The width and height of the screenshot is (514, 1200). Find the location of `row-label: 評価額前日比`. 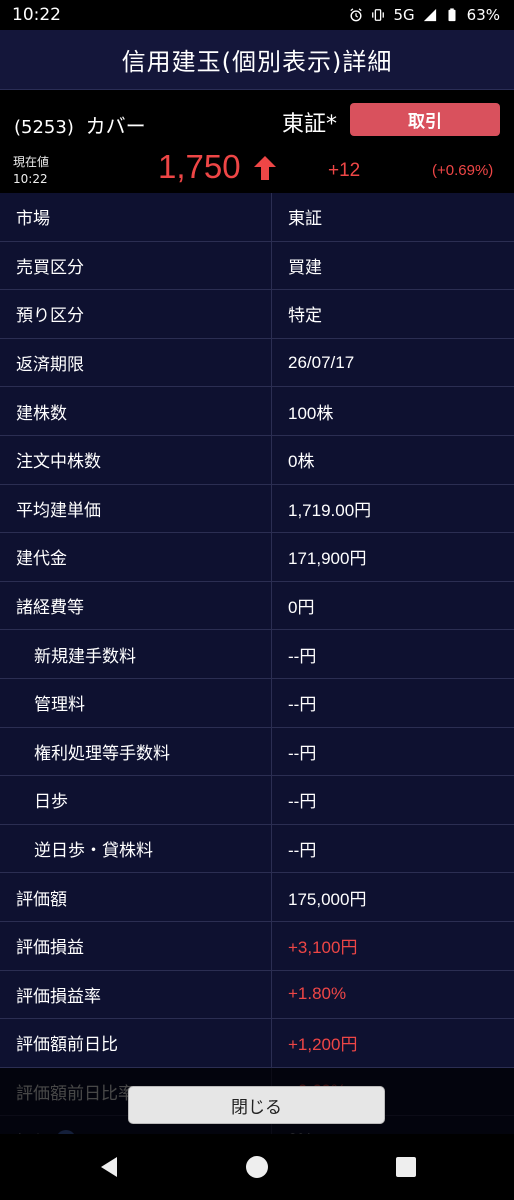

row-label: 評価額前日比 is located at coordinates (136, 1043).